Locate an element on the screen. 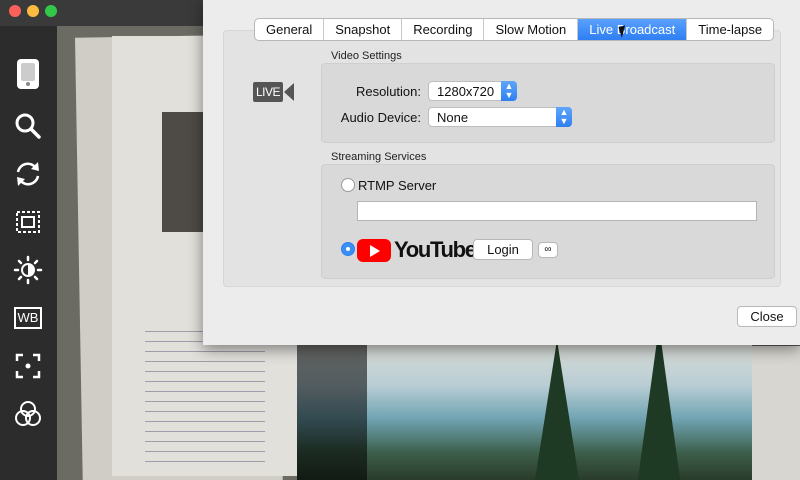 This screenshot has height=480, width=800. white-balance-icon: WB is located at coordinates (28, 318).